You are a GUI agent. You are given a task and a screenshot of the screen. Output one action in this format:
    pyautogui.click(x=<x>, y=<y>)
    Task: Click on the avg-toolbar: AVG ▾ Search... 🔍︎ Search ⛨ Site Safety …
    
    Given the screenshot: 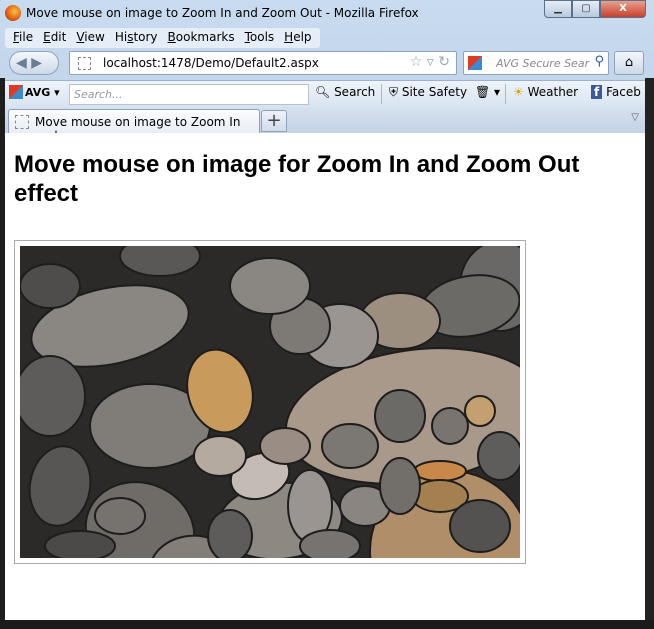 What is the action you would take?
    pyautogui.click(x=325, y=93)
    